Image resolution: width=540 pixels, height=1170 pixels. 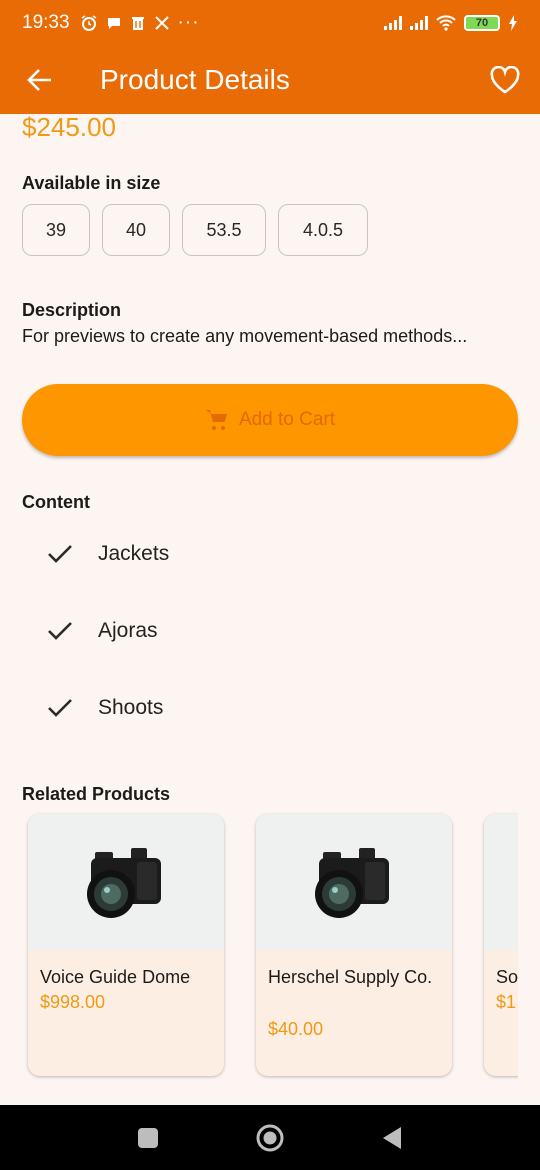 I want to click on wifi-icon, so click(x=446, y=23).